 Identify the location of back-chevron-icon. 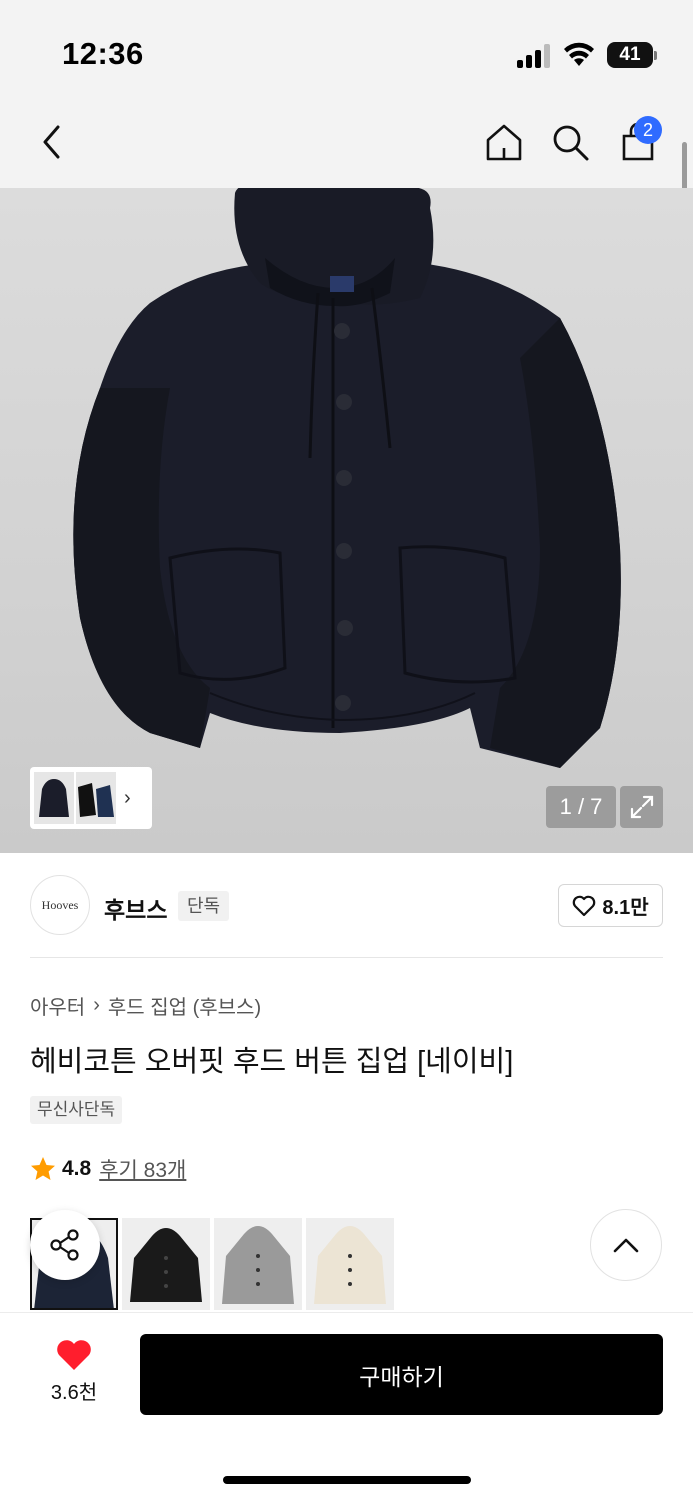
(52, 142).